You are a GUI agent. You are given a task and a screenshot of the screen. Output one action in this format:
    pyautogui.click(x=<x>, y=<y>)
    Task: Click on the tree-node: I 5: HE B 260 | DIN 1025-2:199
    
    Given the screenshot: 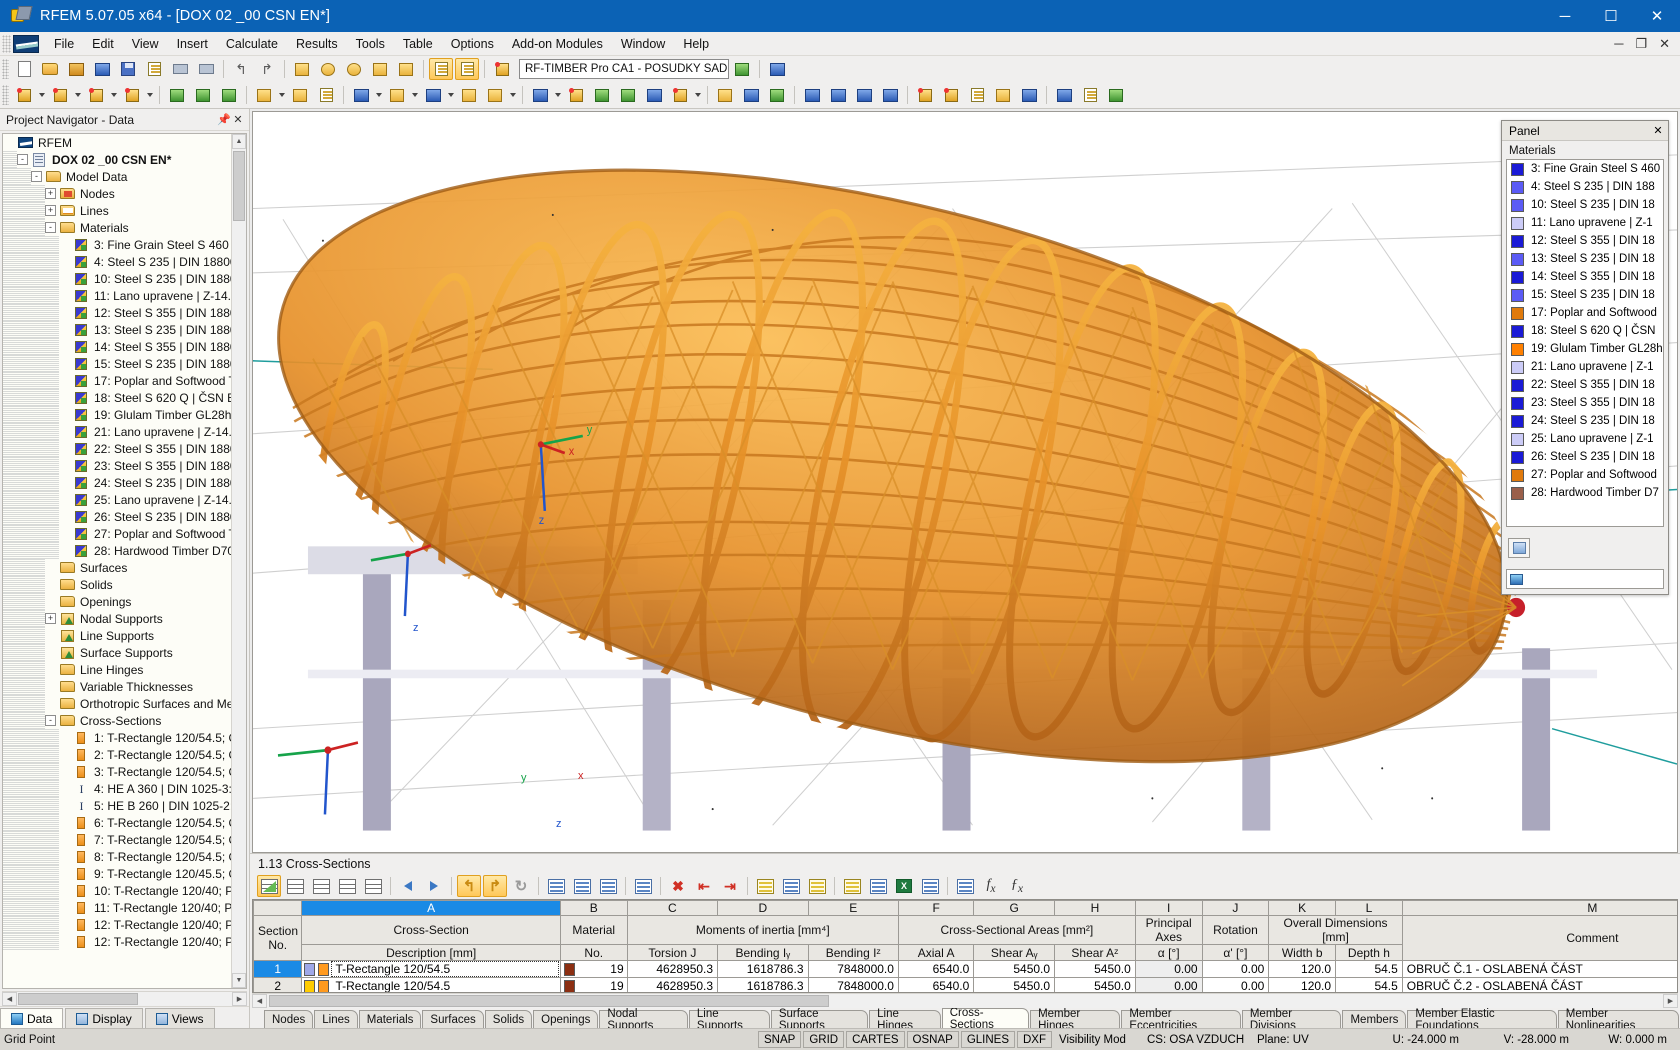 What is the action you would take?
    pyautogui.click(x=124, y=805)
    